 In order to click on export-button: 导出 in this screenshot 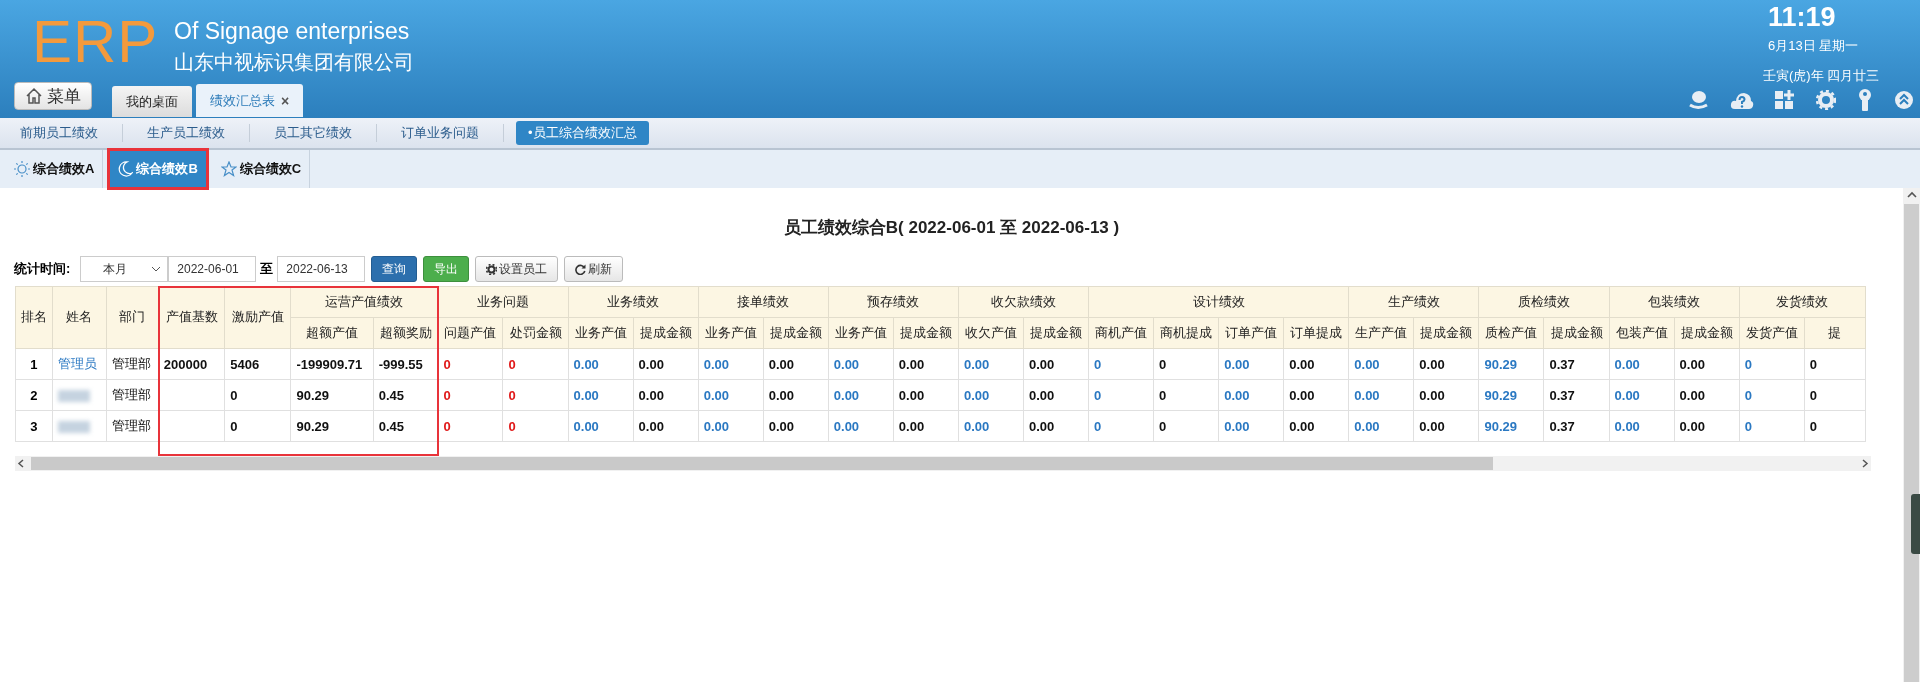, I will do `click(446, 269)`.